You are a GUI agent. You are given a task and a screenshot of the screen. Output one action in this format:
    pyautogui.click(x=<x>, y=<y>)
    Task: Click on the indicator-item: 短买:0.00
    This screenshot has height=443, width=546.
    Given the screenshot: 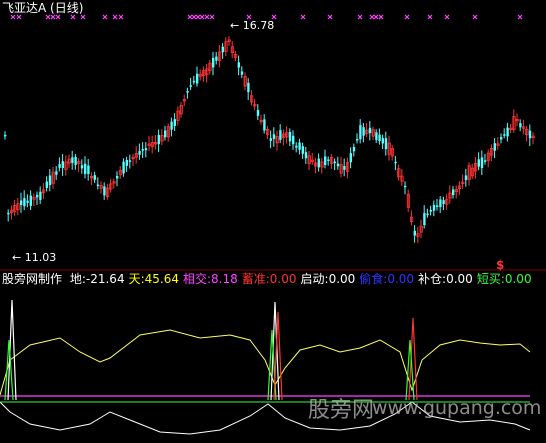 What is the action you would take?
    pyautogui.click(x=504, y=279)
    